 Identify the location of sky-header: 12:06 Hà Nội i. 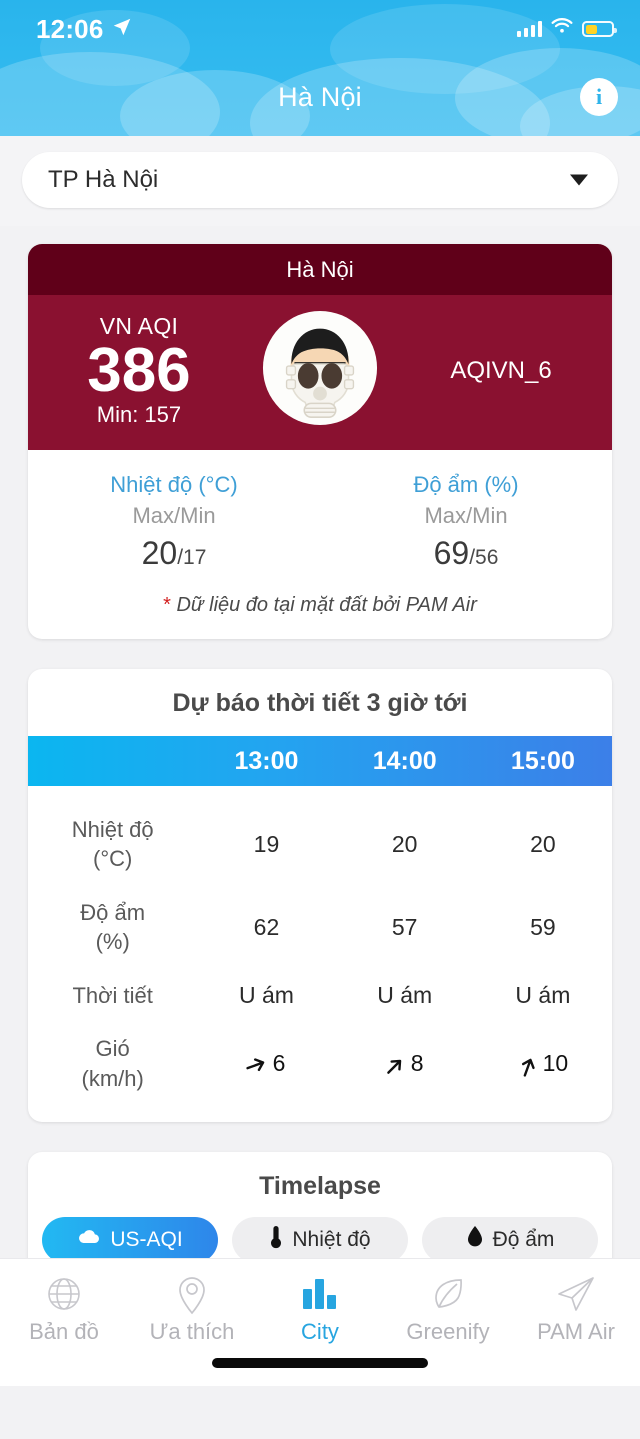
(320, 68).